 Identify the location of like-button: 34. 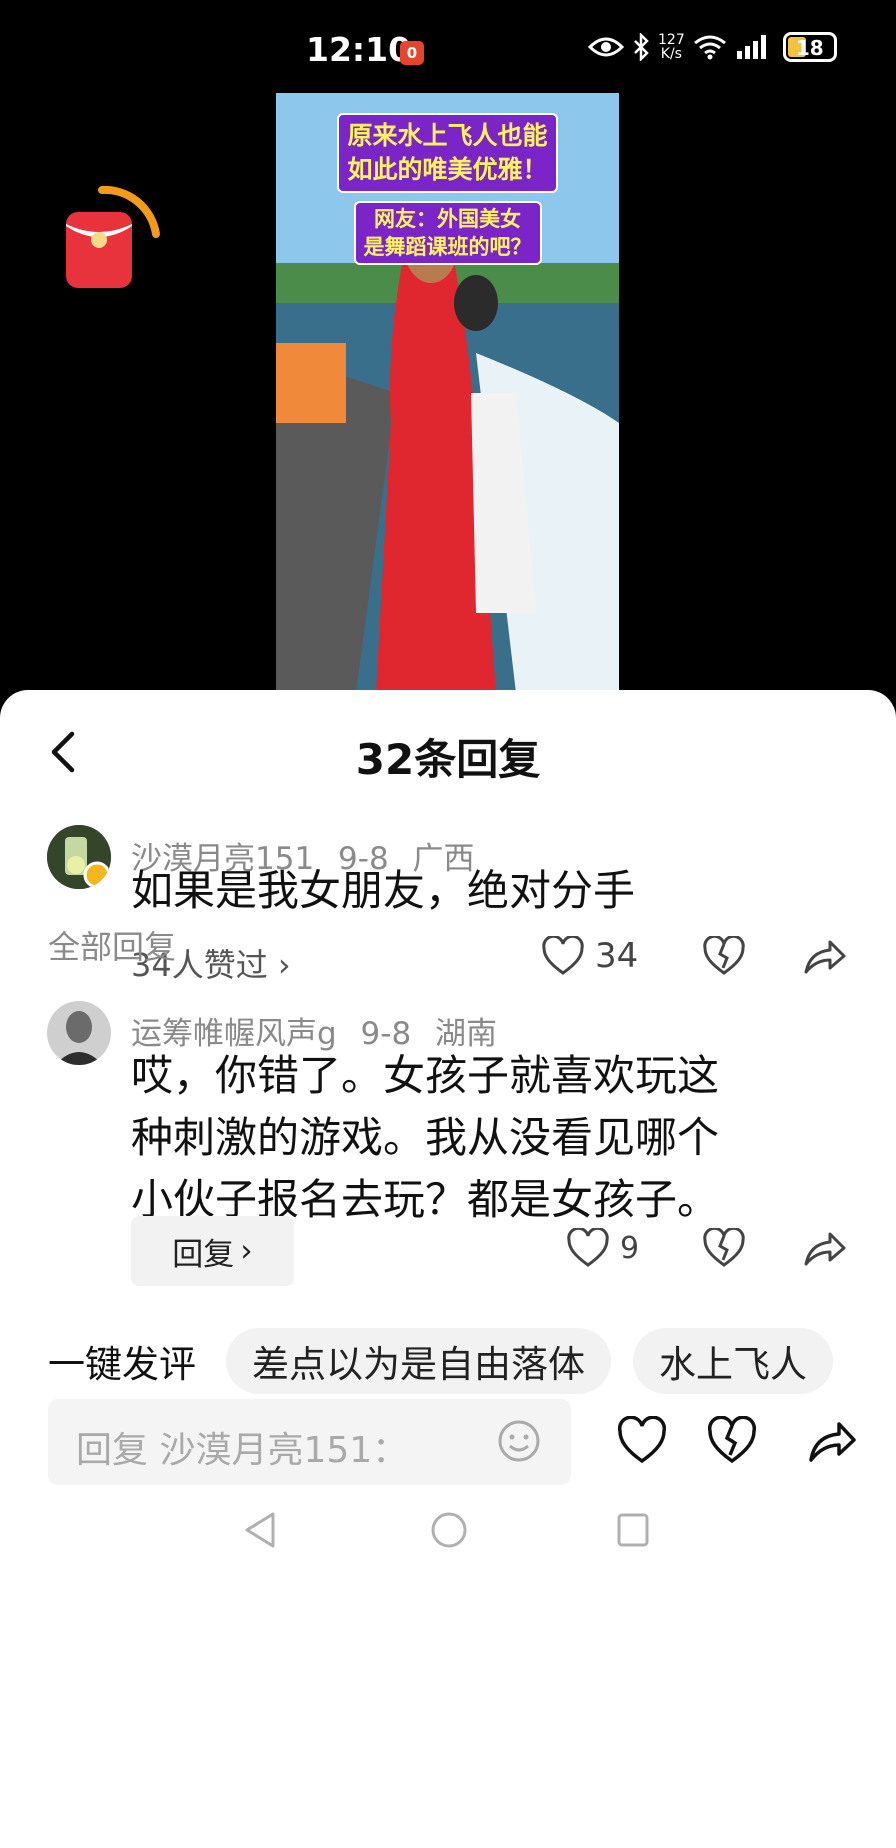
(589, 956).